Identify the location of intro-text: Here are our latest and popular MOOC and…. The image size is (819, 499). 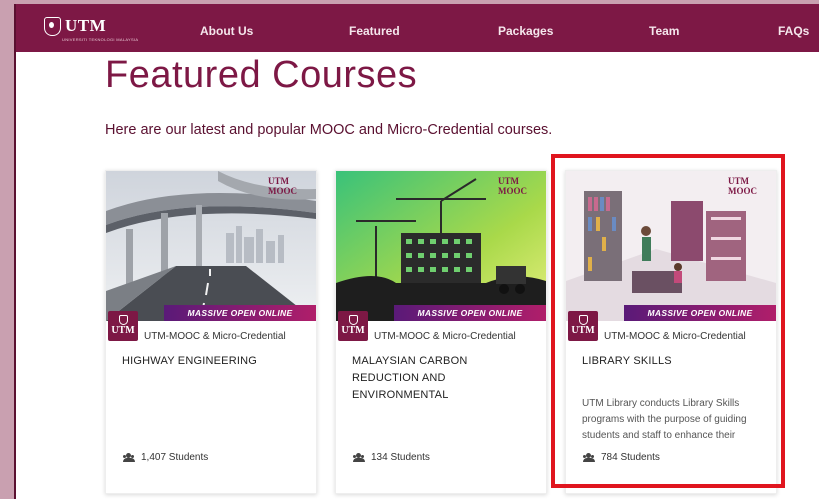
(329, 130).